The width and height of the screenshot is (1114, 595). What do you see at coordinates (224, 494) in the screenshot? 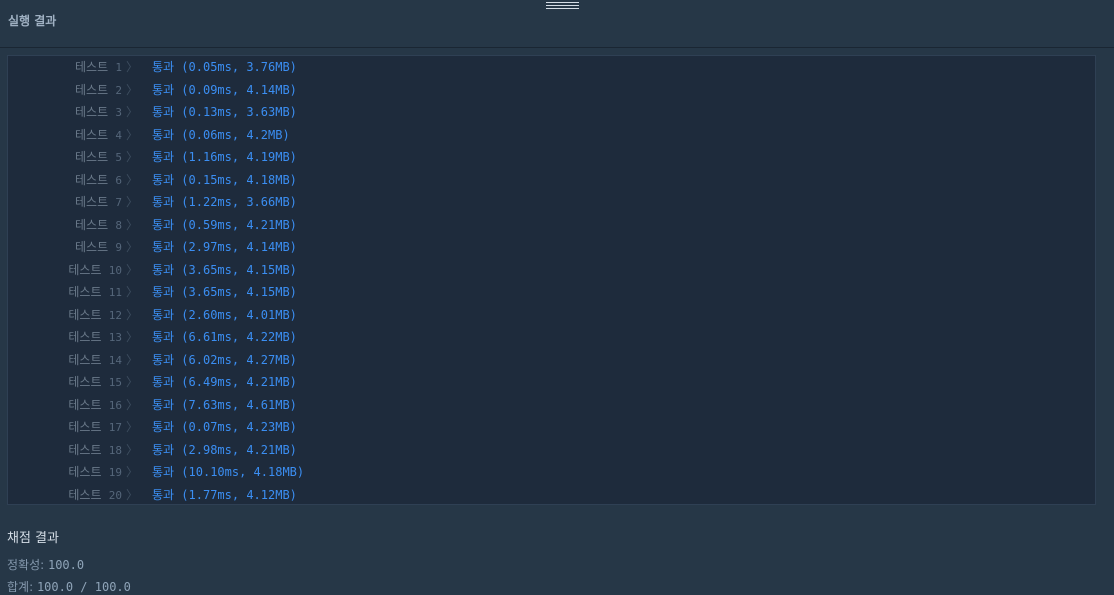
I see `test-result-text: 통과 (1.77ms, 4.12MB)` at bounding box center [224, 494].